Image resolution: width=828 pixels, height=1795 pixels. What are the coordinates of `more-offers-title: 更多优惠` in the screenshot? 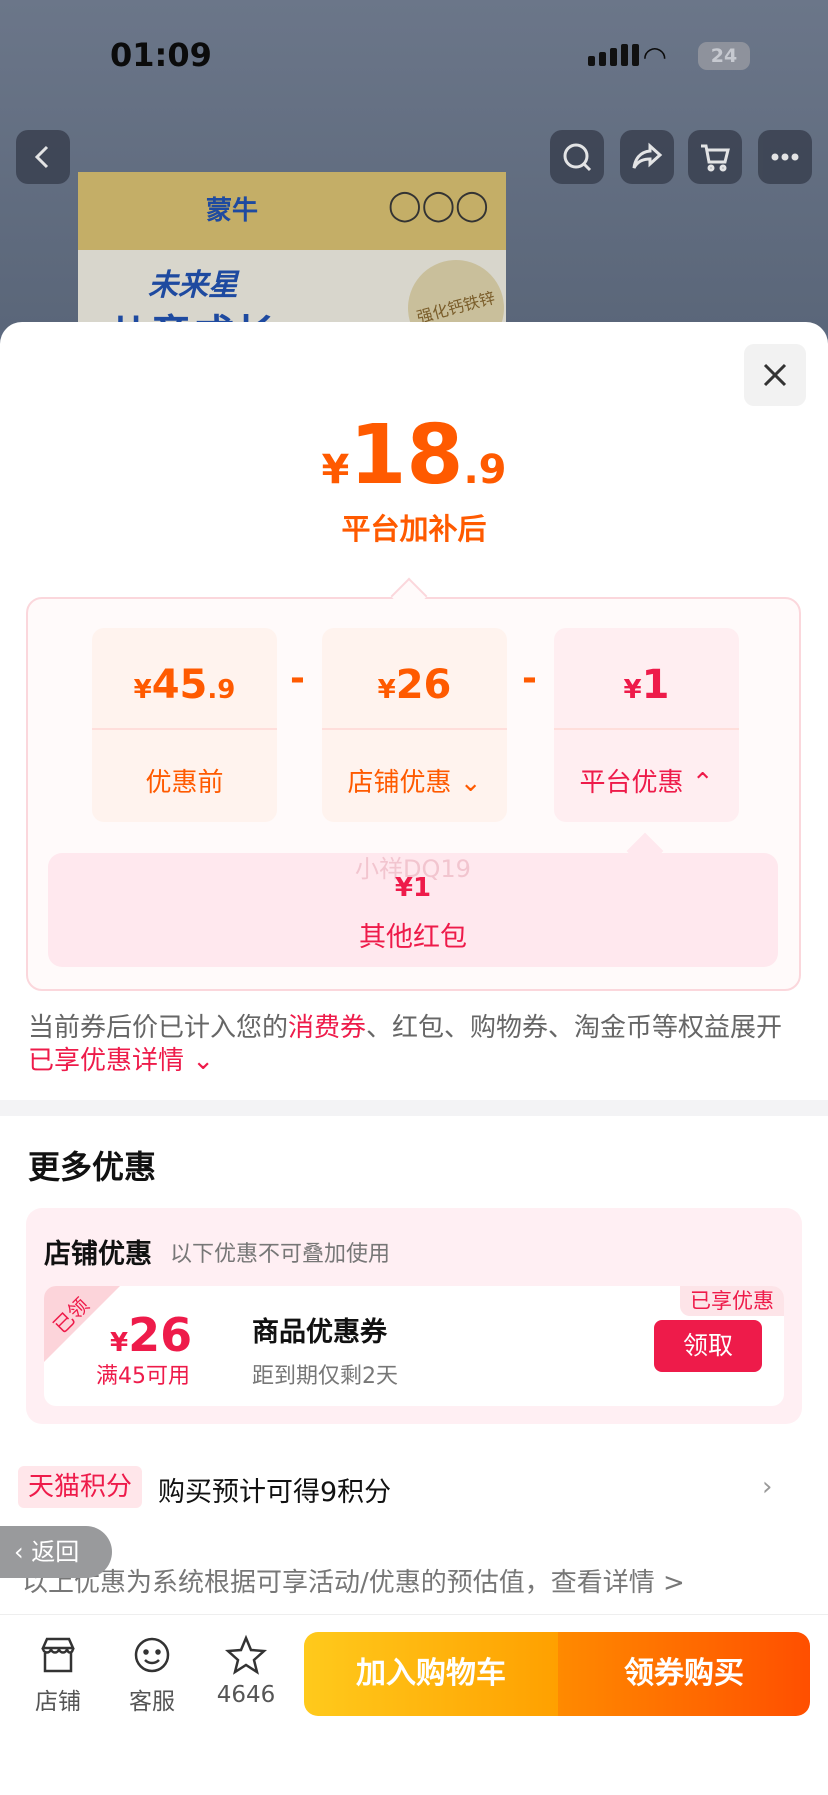 It's located at (92, 1167).